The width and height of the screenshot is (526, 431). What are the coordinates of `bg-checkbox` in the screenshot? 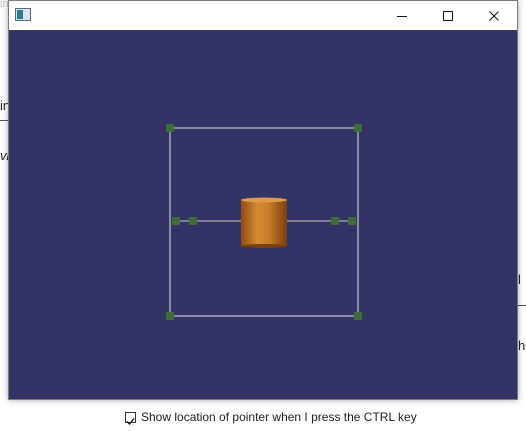 It's located at (130, 418).